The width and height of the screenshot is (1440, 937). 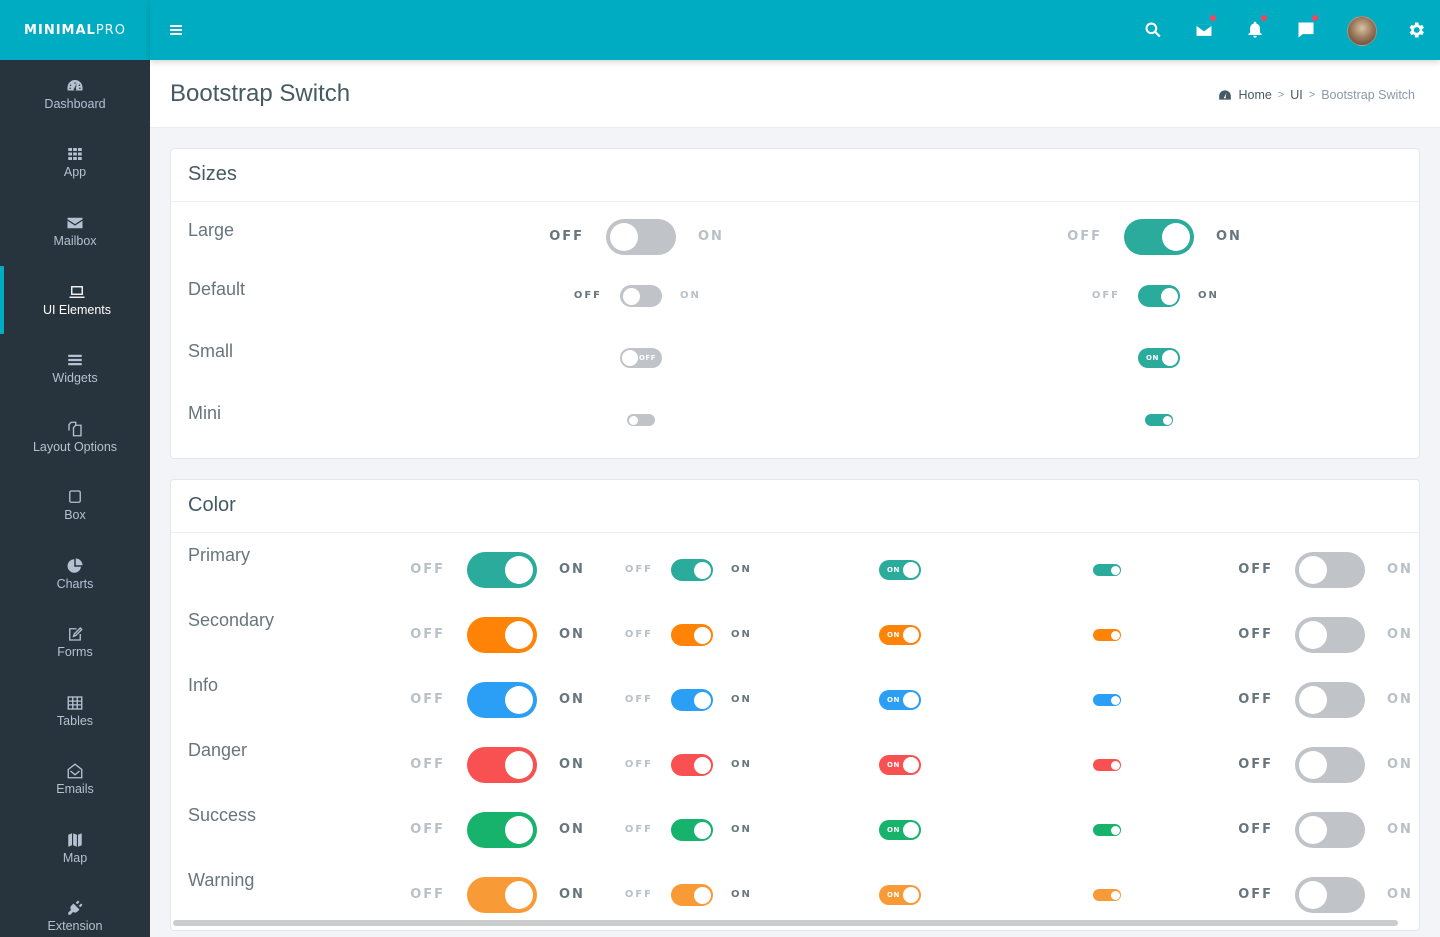 I want to click on sidebar-item-label: Extension, so click(x=75, y=926).